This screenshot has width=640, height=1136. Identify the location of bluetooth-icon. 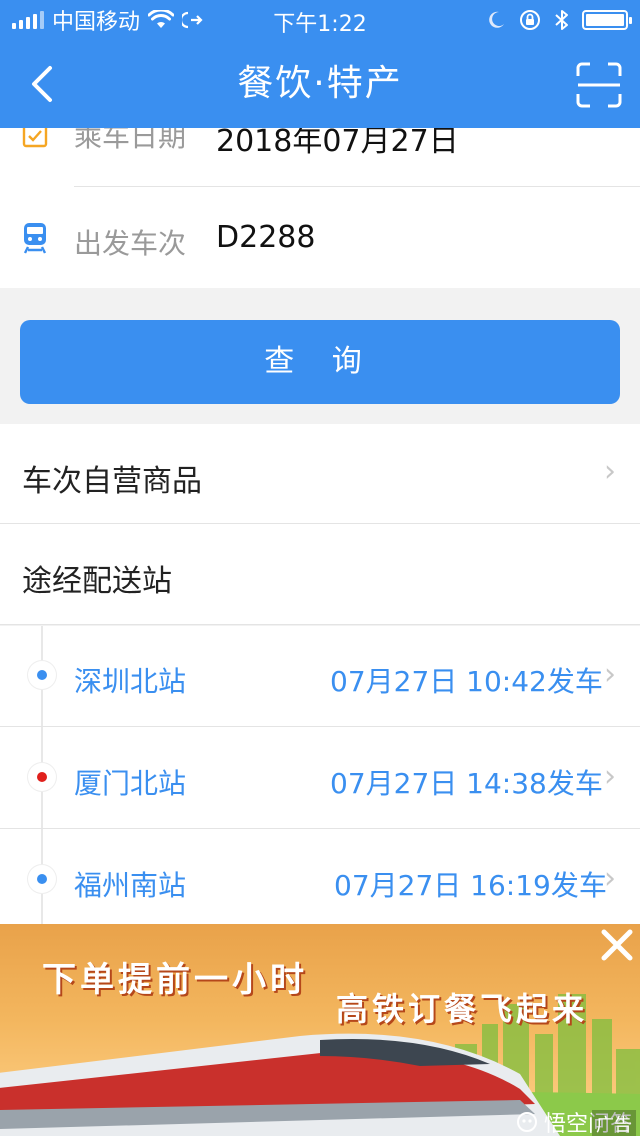
(561, 20).